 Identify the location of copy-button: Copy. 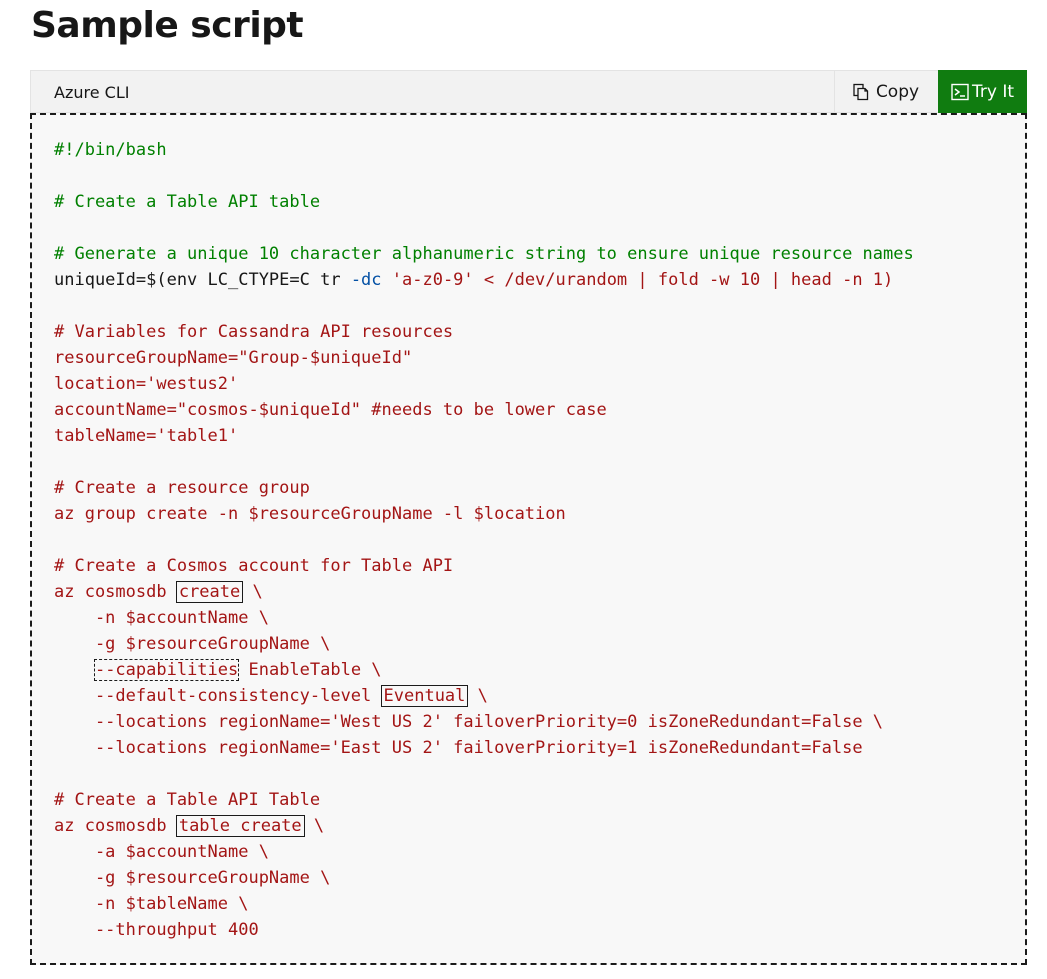
(885, 91).